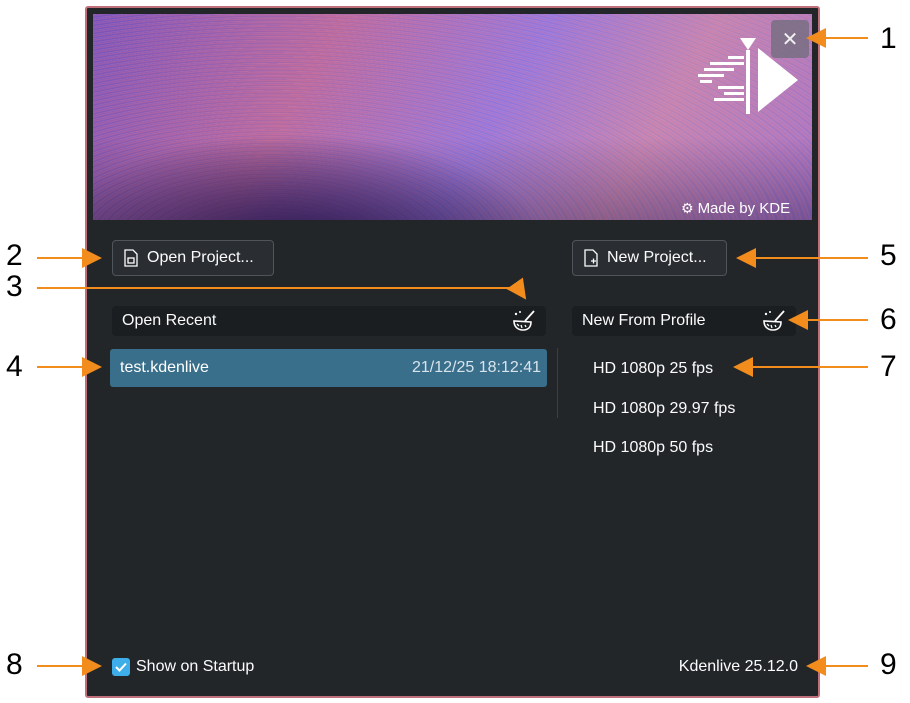  What do you see at coordinates (888, 664) in the screenshot?
I see `callout-9: 9` at bounding box center [888, 664].